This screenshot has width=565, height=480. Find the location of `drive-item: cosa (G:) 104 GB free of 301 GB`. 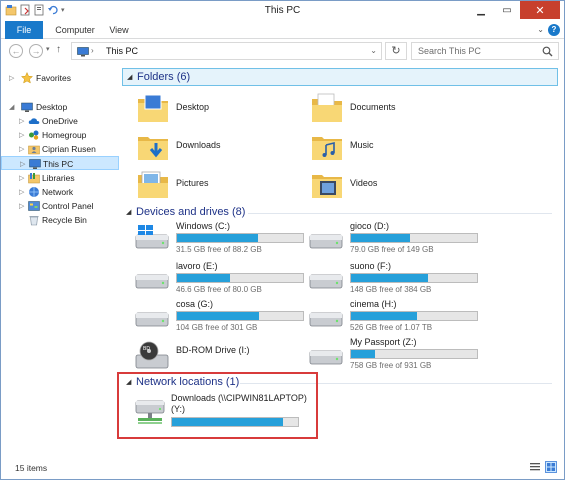

drive-item: cosa (G:) 104 GB free of 301 GB is located at coordinates (216, 317).